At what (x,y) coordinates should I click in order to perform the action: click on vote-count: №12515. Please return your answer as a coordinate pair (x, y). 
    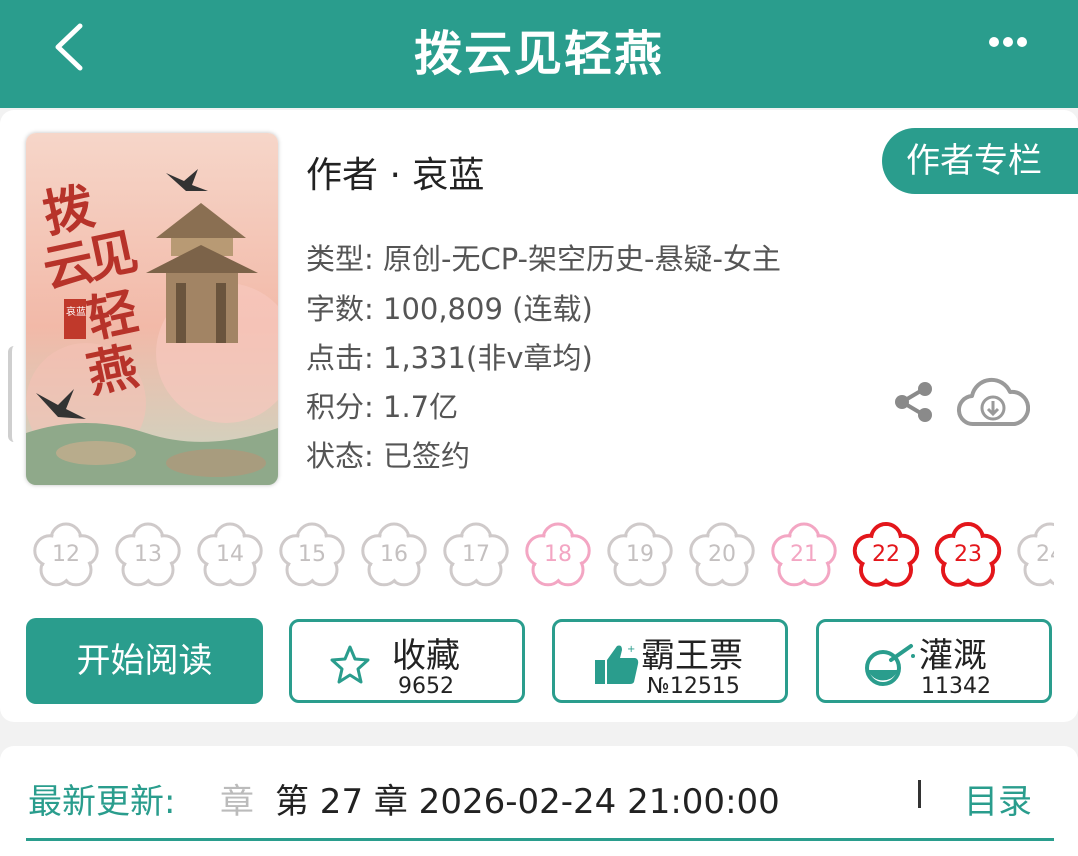
    Looking at the image, I should click on (693, 686).